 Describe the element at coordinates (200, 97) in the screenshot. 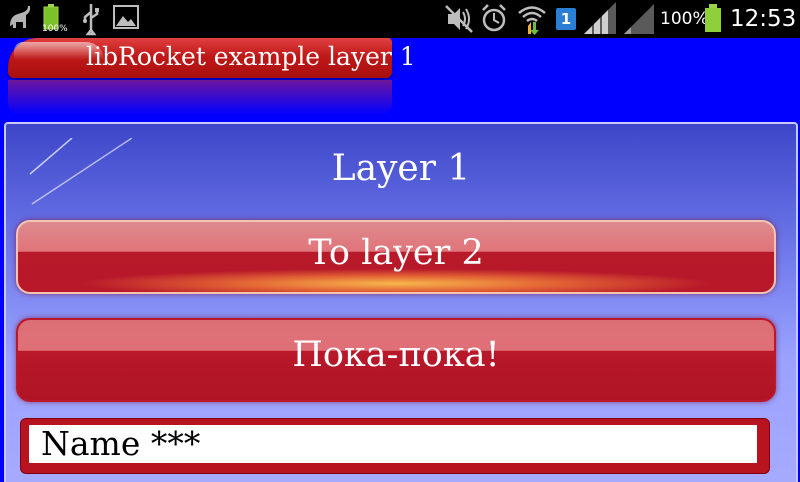

I see `title-reflection` at that location.